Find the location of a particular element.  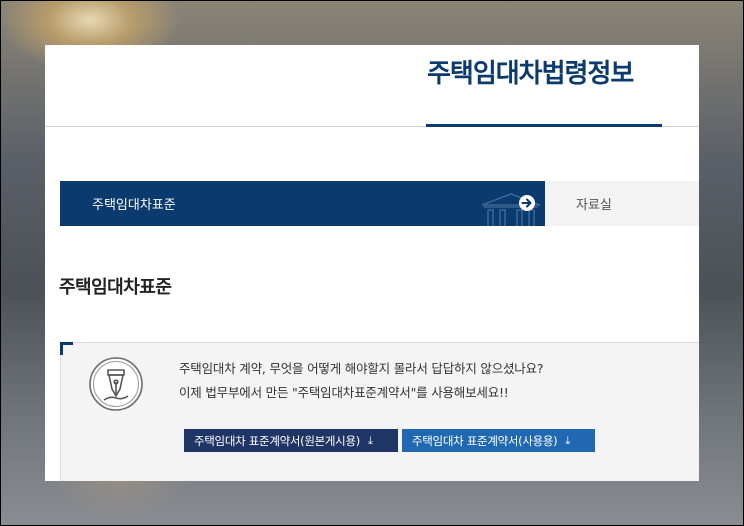

arrow-right-circle-icon is located at coordinates (527, 203).